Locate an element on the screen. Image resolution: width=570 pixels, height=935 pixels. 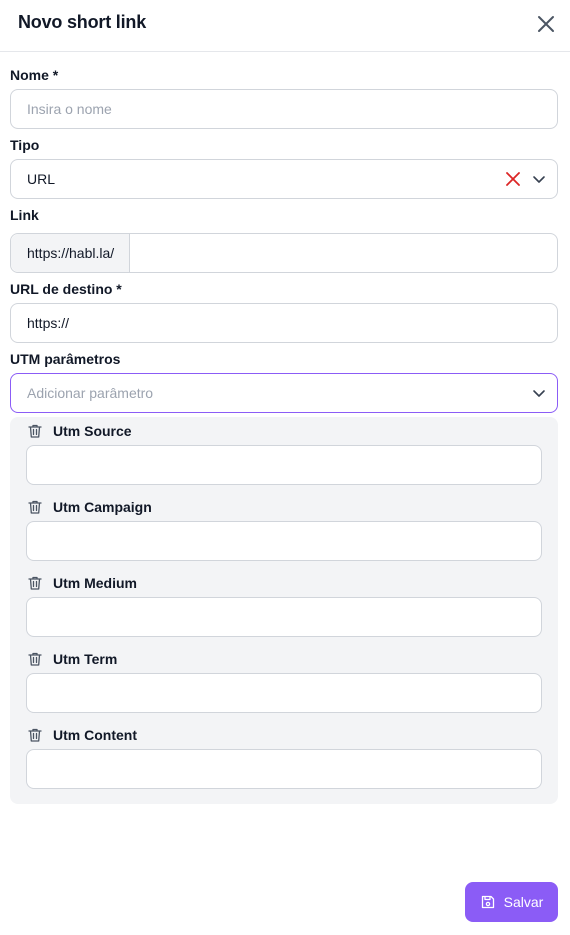
dialog-header: Novo short link is located at coordinates (285, 26).